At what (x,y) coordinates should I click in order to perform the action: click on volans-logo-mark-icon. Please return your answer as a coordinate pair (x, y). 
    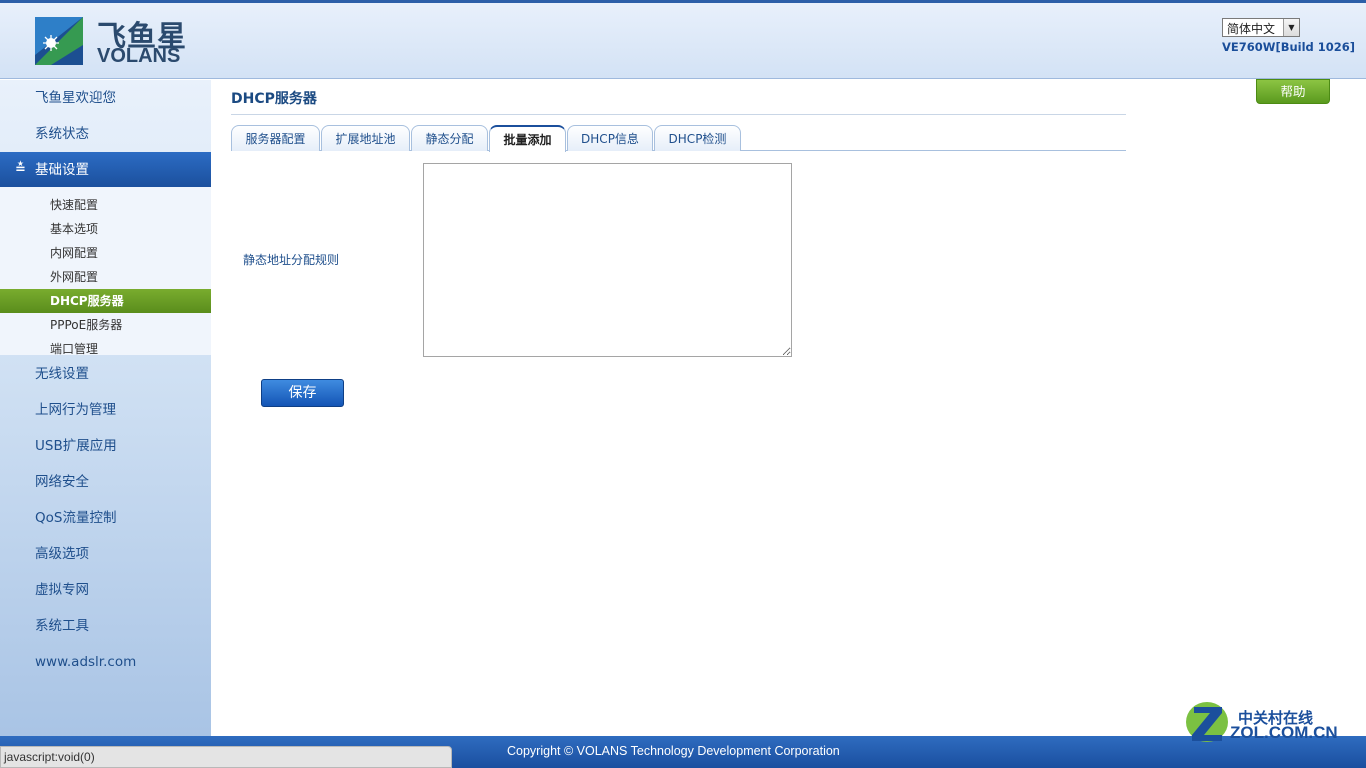
    Looking at the image, I should click on (59, 41).